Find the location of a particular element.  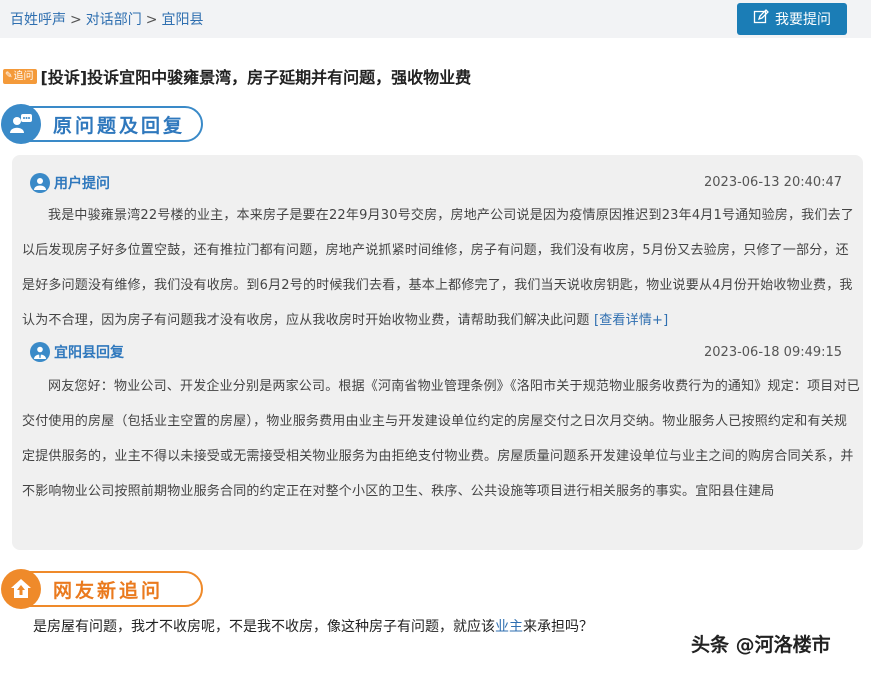

house-up-icon is located at coordinates (21, 589).